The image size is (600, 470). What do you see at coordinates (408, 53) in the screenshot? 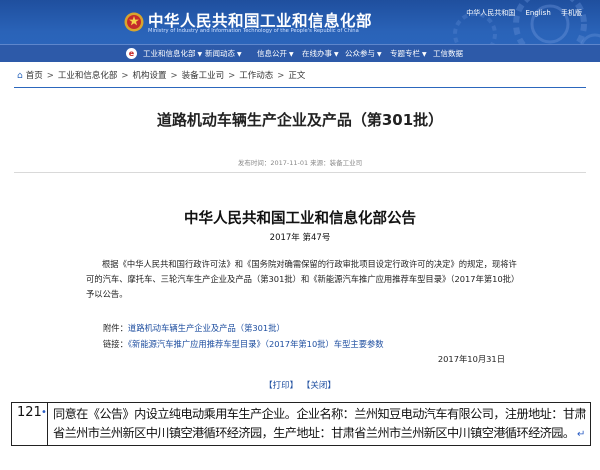
I see `nav-item-topics: 专题专栏 ▼` at bounding box center [408, 53].